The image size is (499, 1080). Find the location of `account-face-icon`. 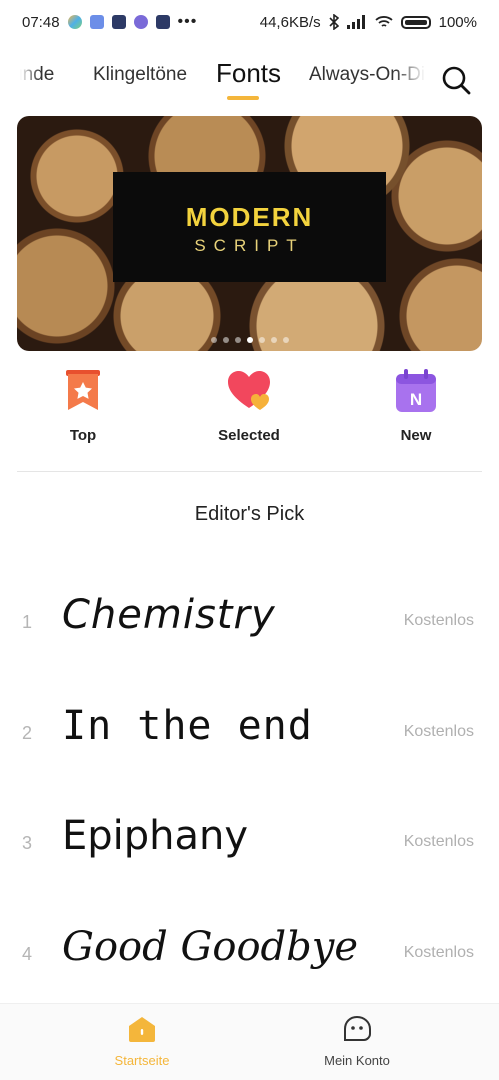

account-face-icon is located at coordinates (357, 1028).